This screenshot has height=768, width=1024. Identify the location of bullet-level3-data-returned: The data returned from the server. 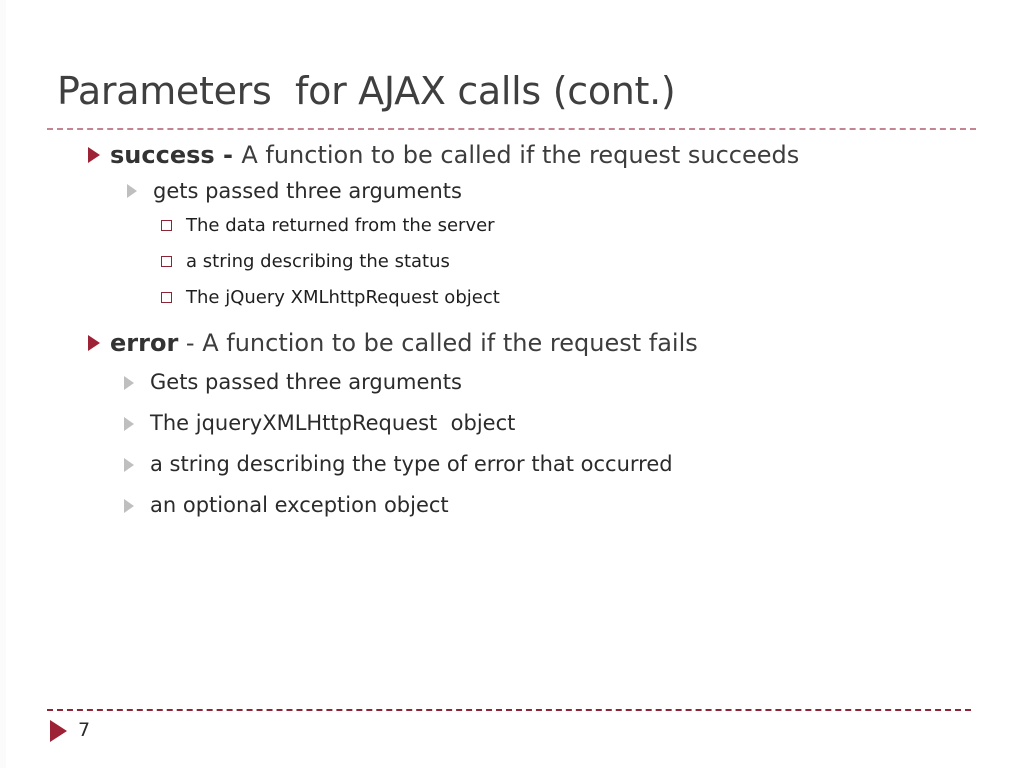
(512, 226).